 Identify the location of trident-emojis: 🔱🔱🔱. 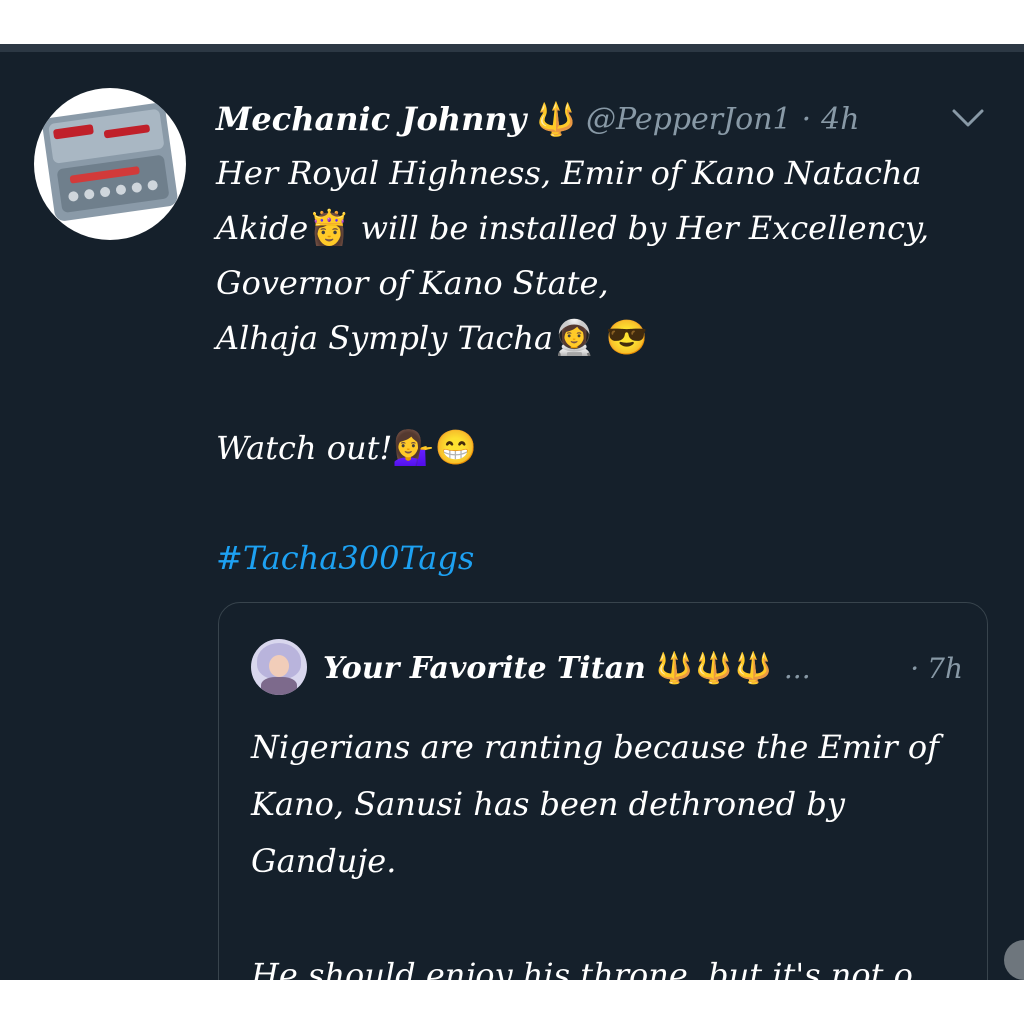
(714, 668).